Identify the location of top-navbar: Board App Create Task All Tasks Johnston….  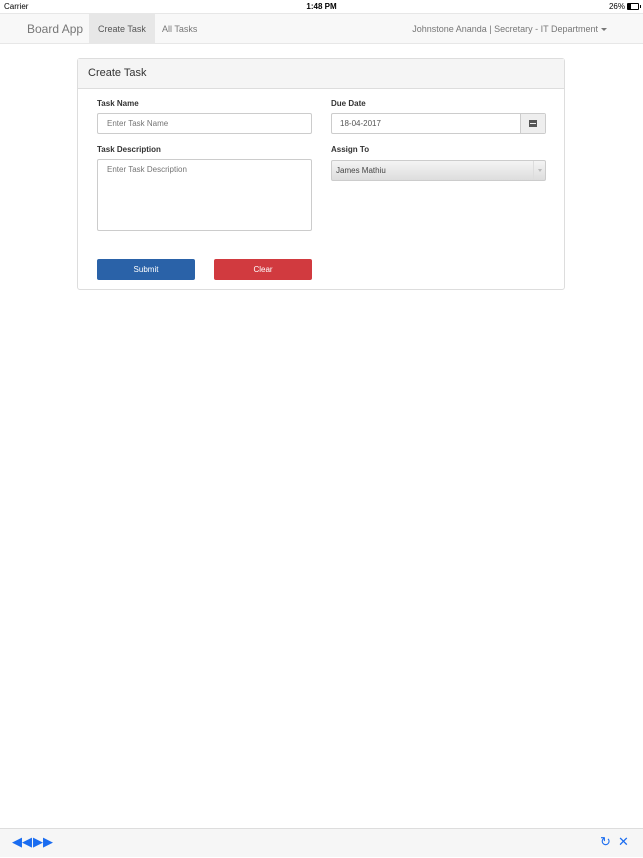
(321, 28).